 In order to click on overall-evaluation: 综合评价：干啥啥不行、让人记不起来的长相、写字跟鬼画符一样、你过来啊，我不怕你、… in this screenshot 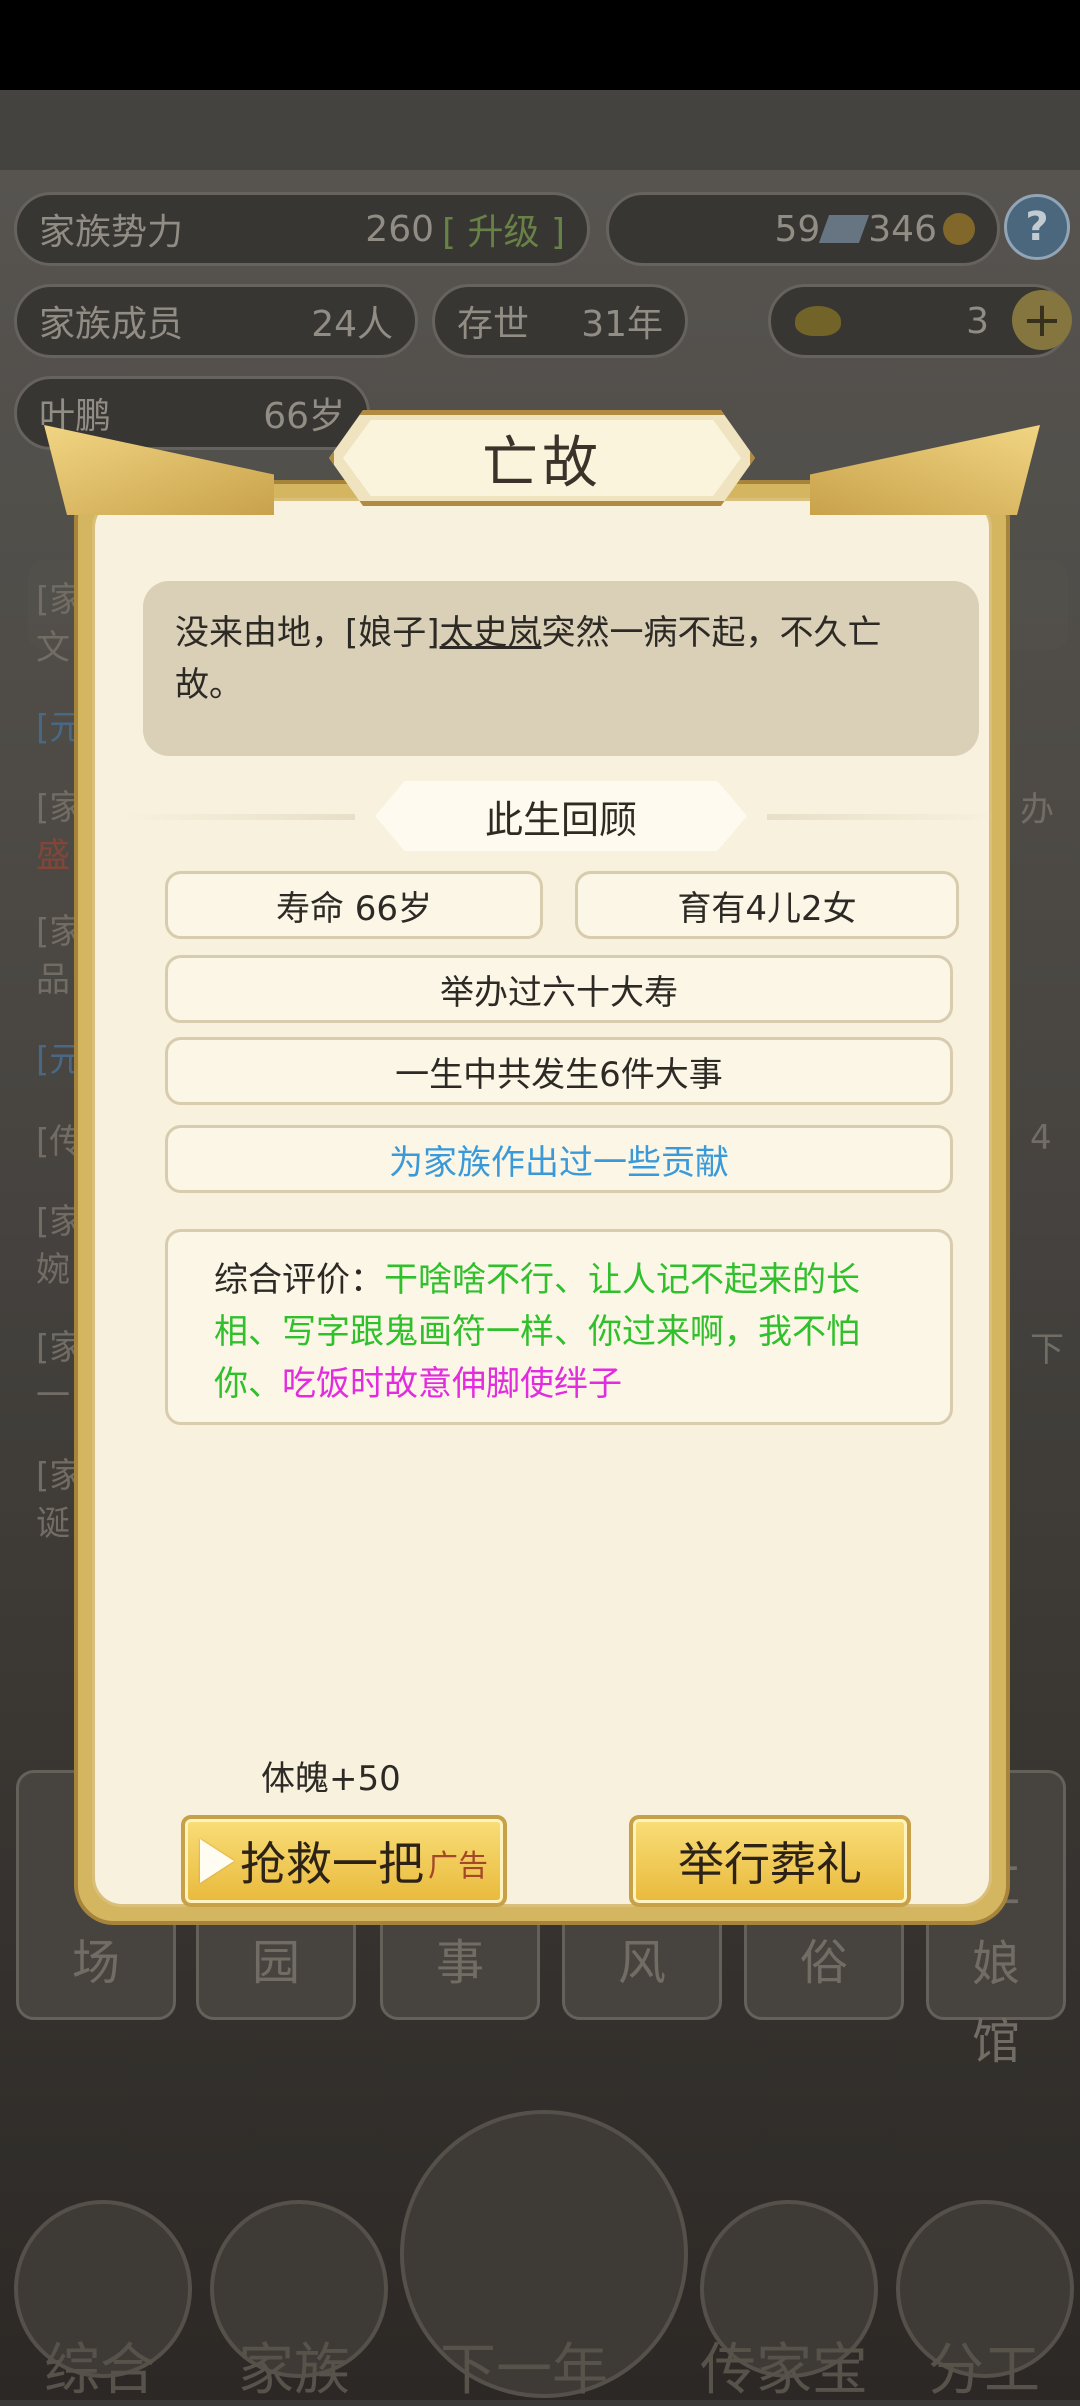, I will do `click(559, 1327)`.